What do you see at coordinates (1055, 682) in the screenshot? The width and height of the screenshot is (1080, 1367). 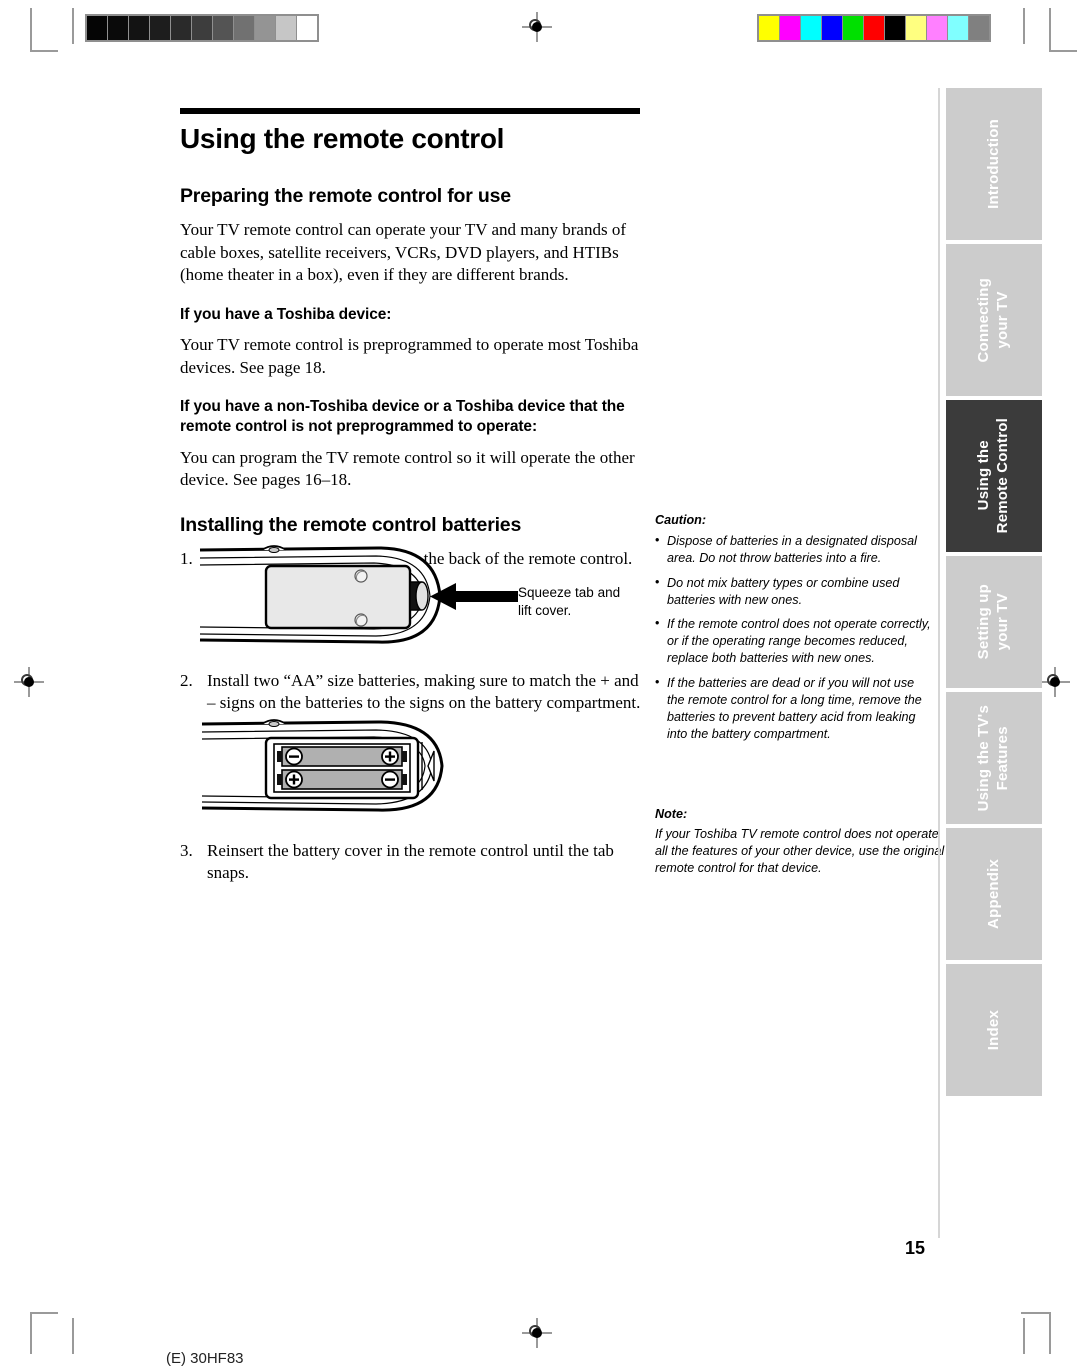 I see `registration-mark-right` at bounding box center [1055, 682].